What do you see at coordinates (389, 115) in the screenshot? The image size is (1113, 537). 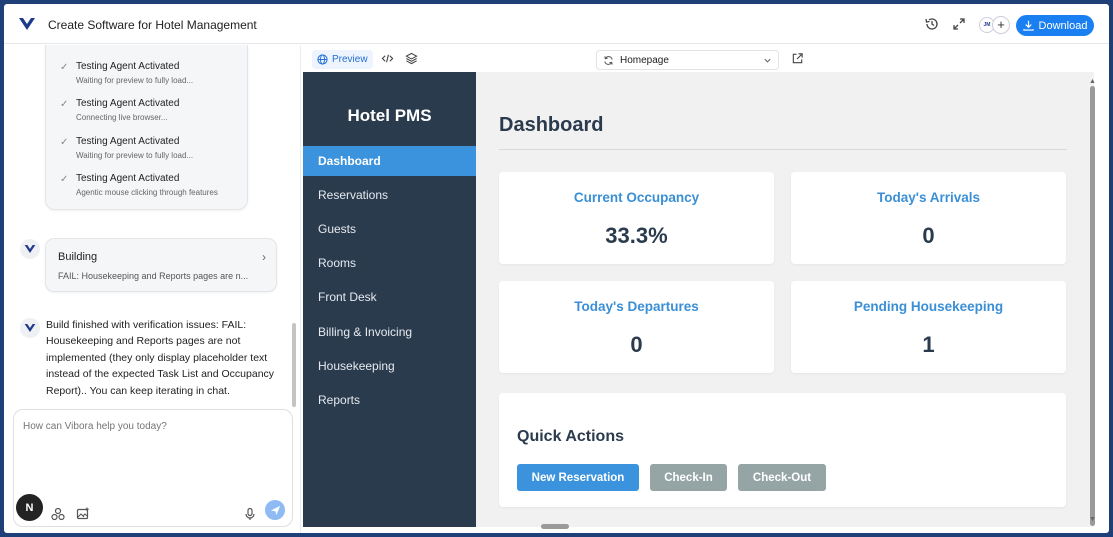 I see `hotel-brand: Hotel PMS` at bounding box center [389, 115].